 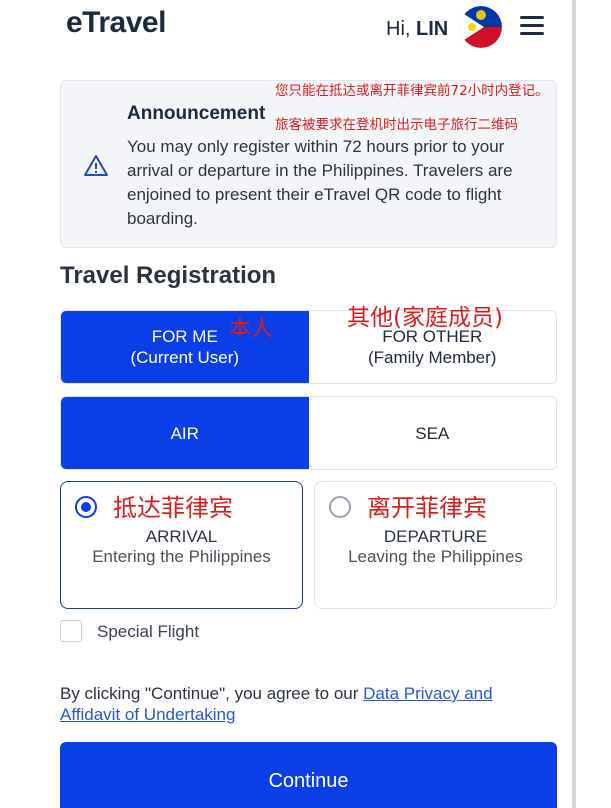 What do you see at coordinates (425, 318) in the screenshot?
I see `for-other-note: 其他(家庭成员)` at bounding box center [425, 318].